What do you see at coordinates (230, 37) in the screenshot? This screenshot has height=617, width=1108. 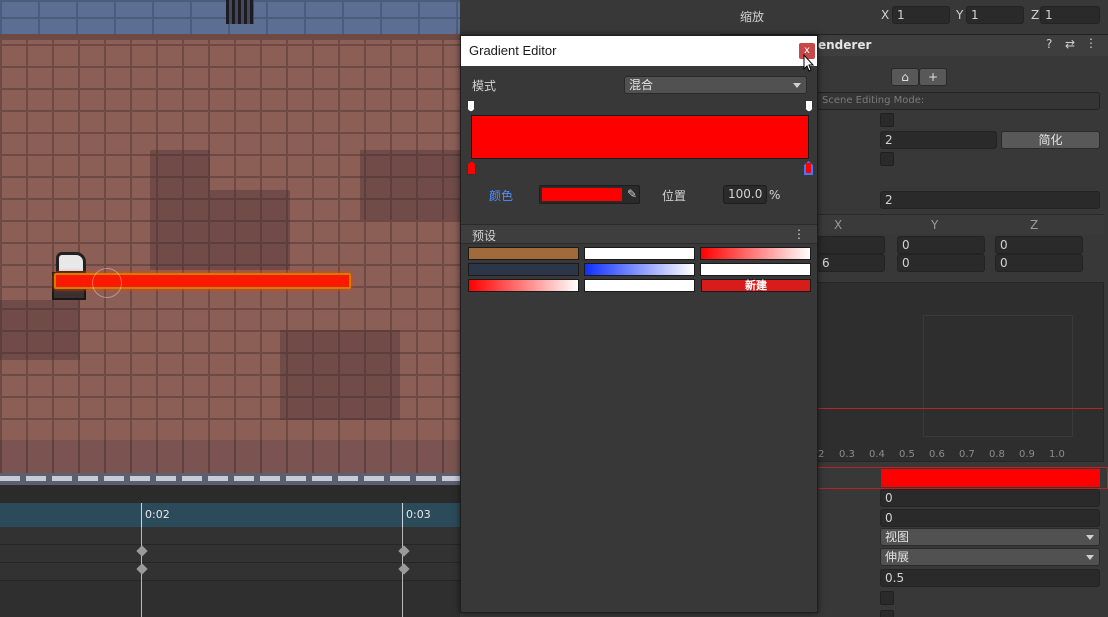 I see `scene-ceiling-edge` at bounding box center [230, 37].